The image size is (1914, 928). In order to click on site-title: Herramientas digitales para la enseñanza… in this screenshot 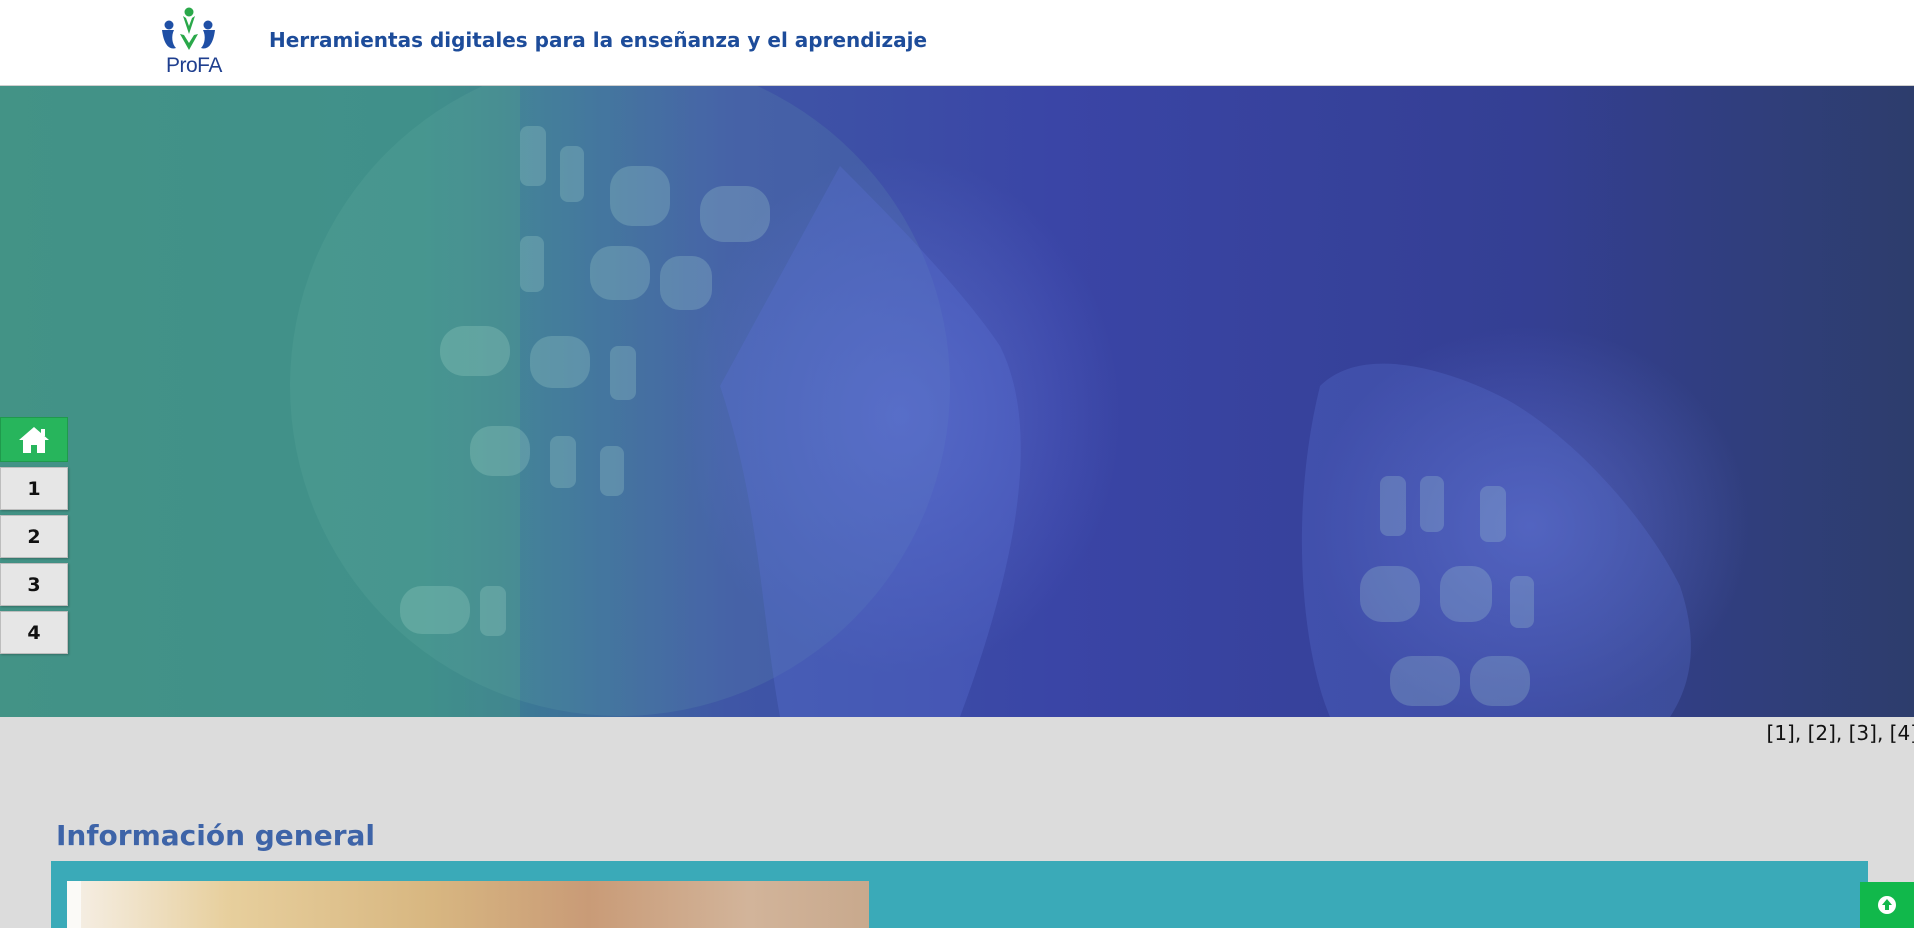, I will do `click(598, 40)`.